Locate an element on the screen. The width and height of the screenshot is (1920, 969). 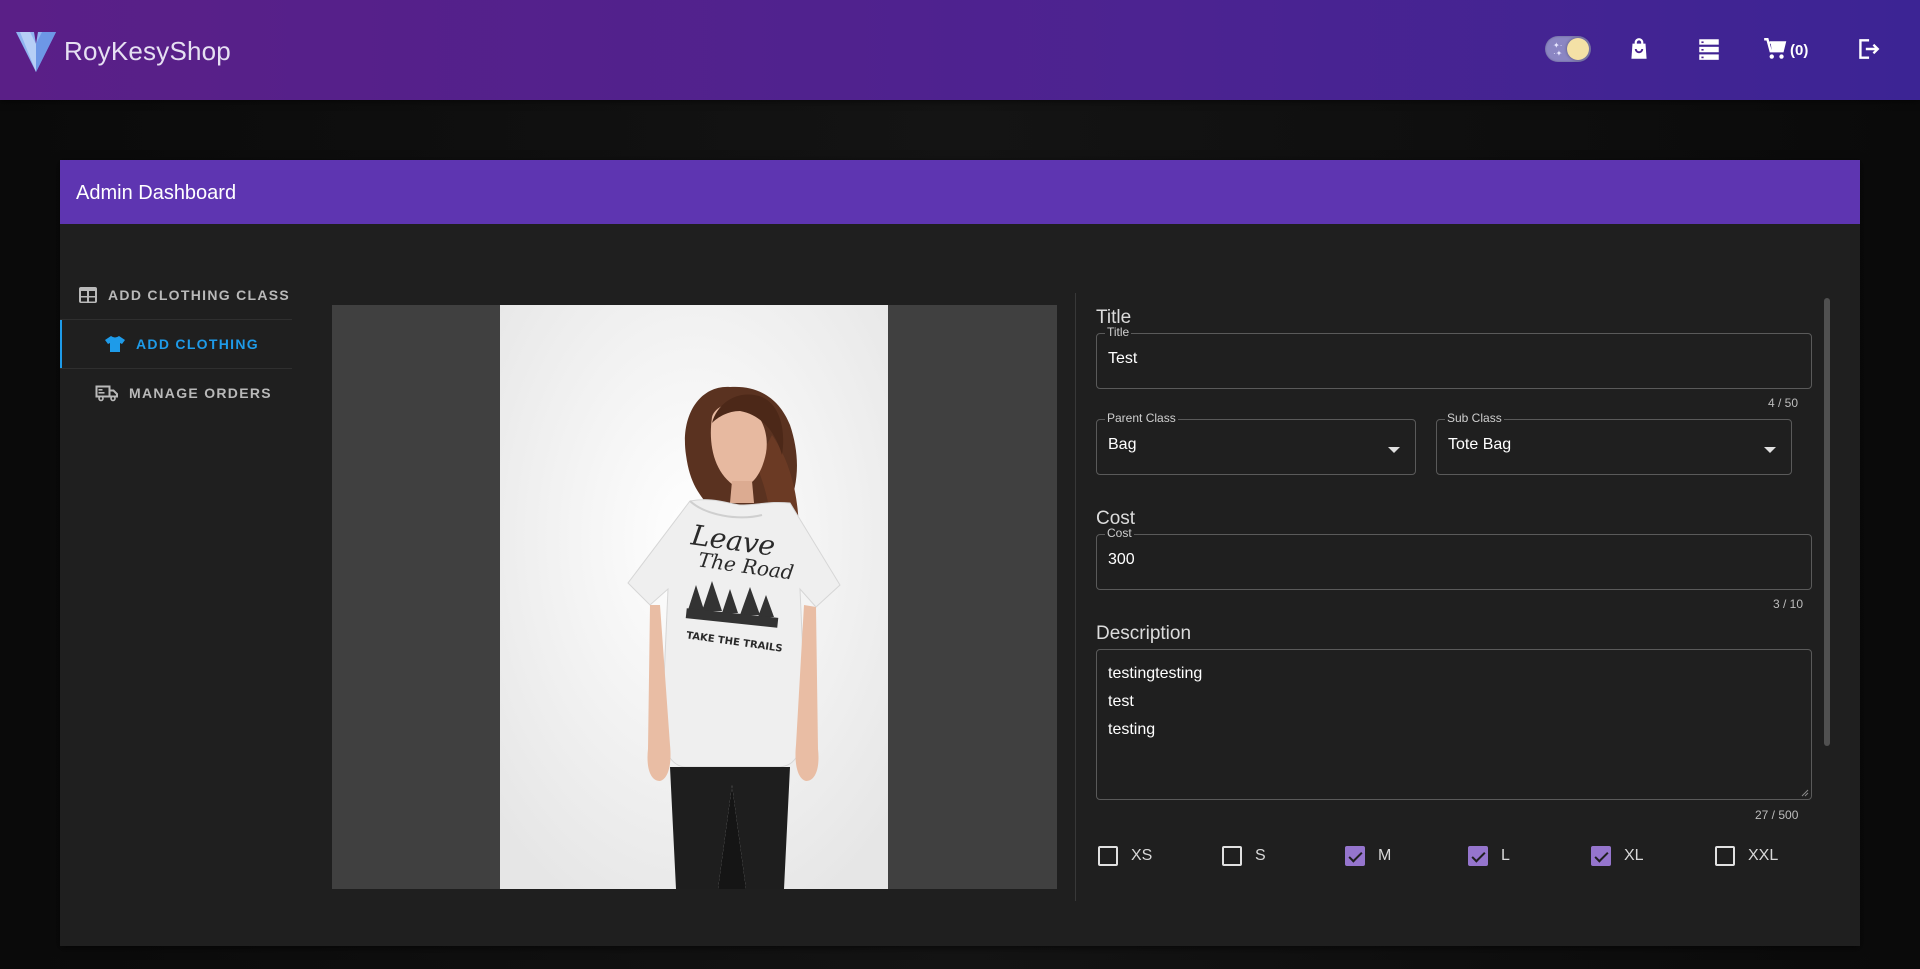
cost-char-counter: 3 / 10 is located at coordinates (1788, 604).